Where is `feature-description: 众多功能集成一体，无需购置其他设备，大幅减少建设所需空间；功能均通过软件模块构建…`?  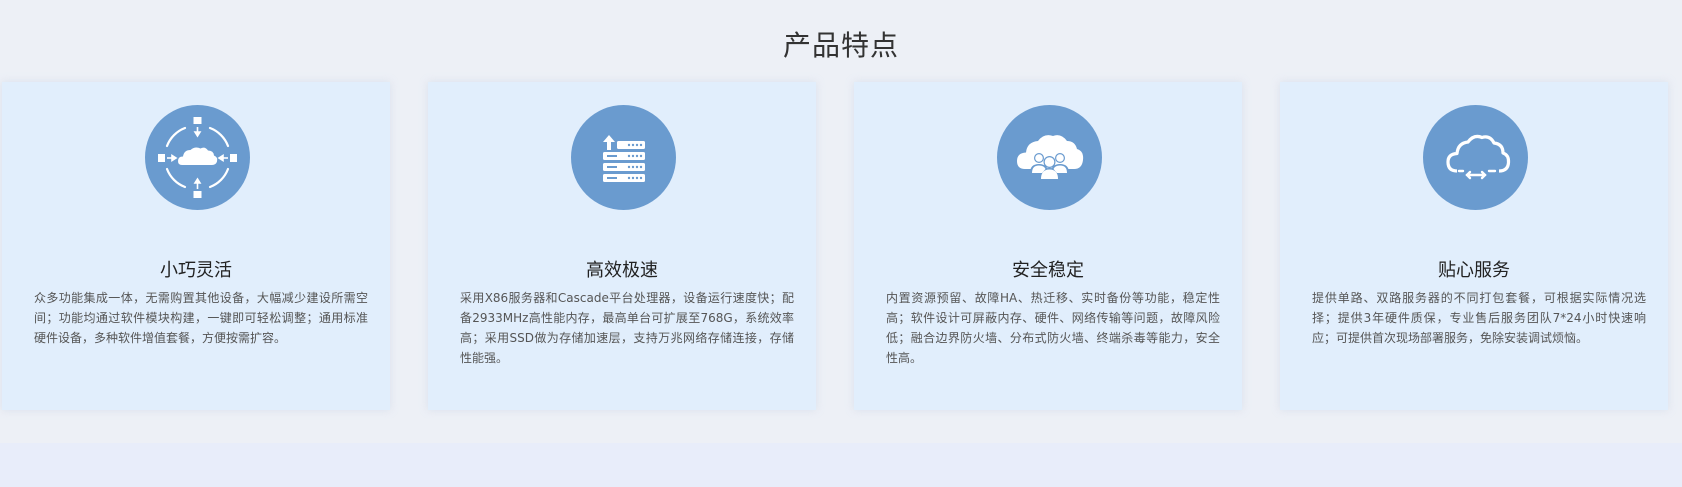 feature-description: 众多功能集成一体，无需购置其他设备，大幅减少建设所需空间；功能均通过软件模块构建… is located at coordinates (201, 318).